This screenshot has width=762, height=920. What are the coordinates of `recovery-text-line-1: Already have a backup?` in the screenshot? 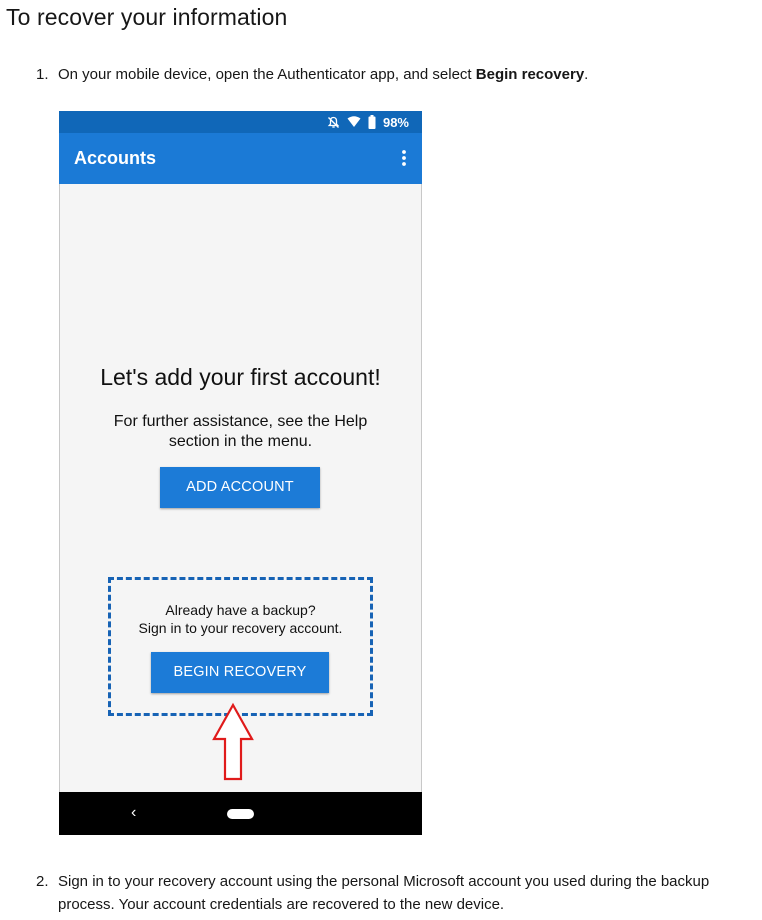 It's located at (240, 610).